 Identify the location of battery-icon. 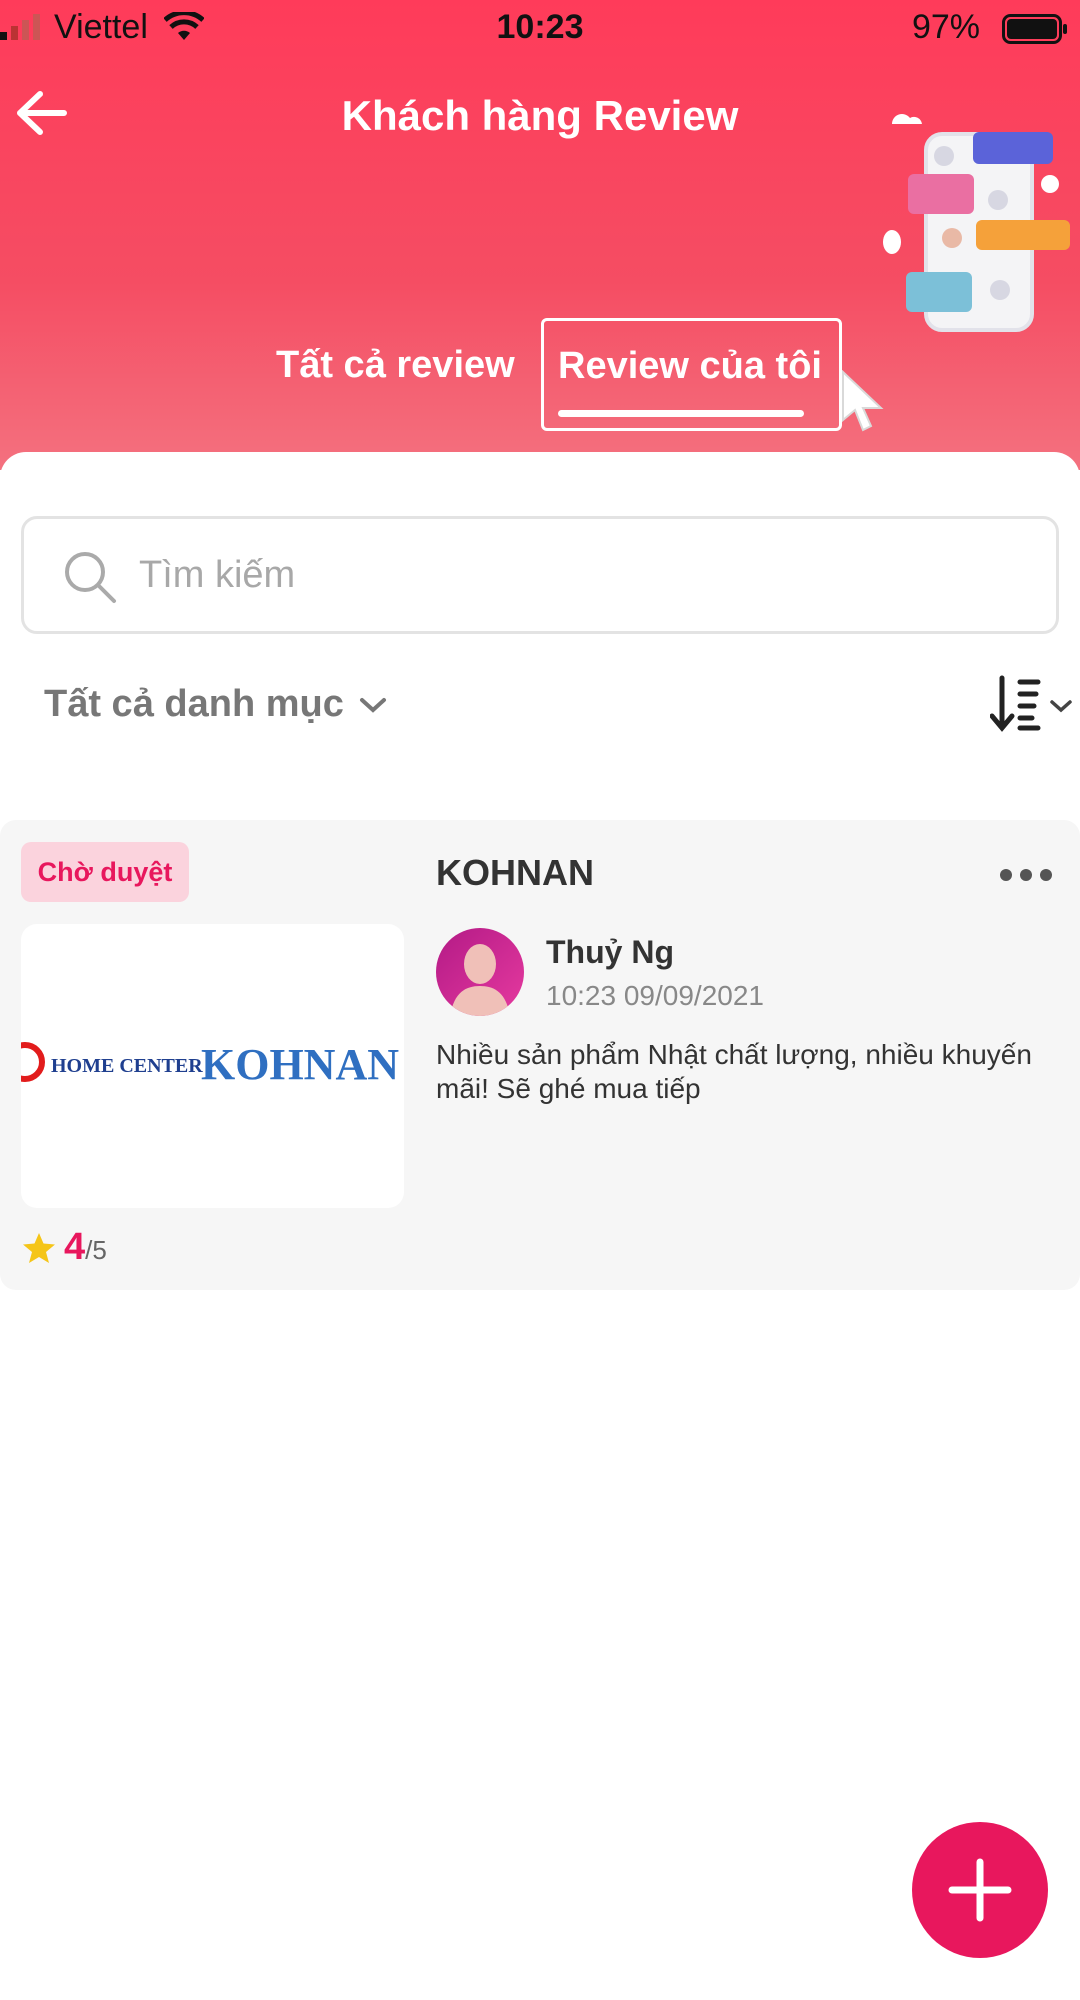
(1034, 29).